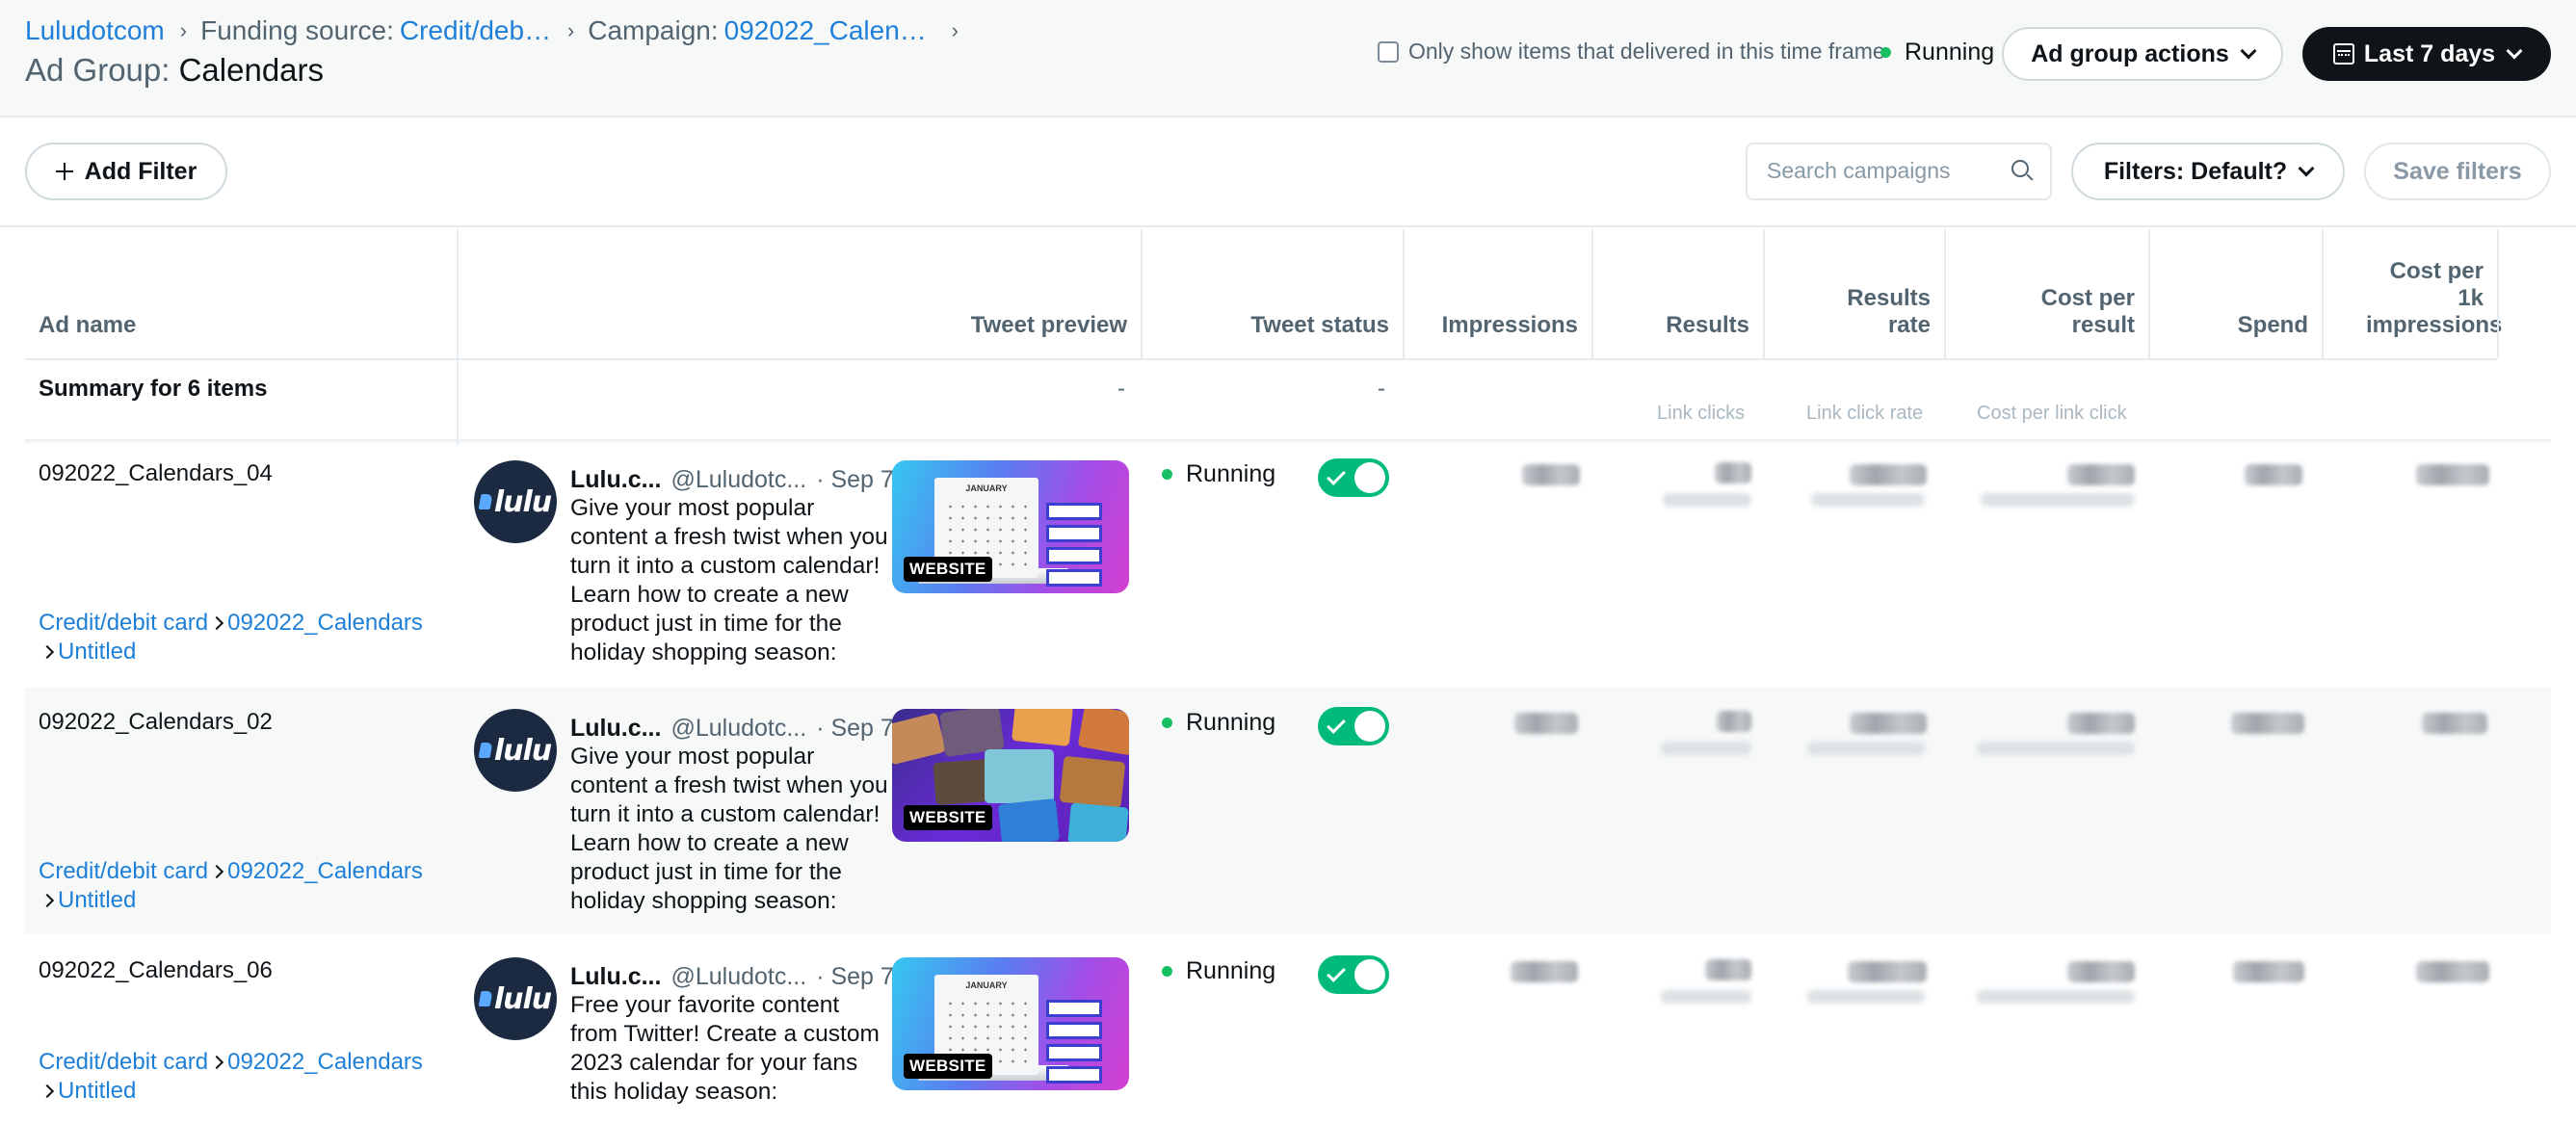  I want to click on column-header-cost-per-1k: Cost per 1k impressions, so click(2413, 294).